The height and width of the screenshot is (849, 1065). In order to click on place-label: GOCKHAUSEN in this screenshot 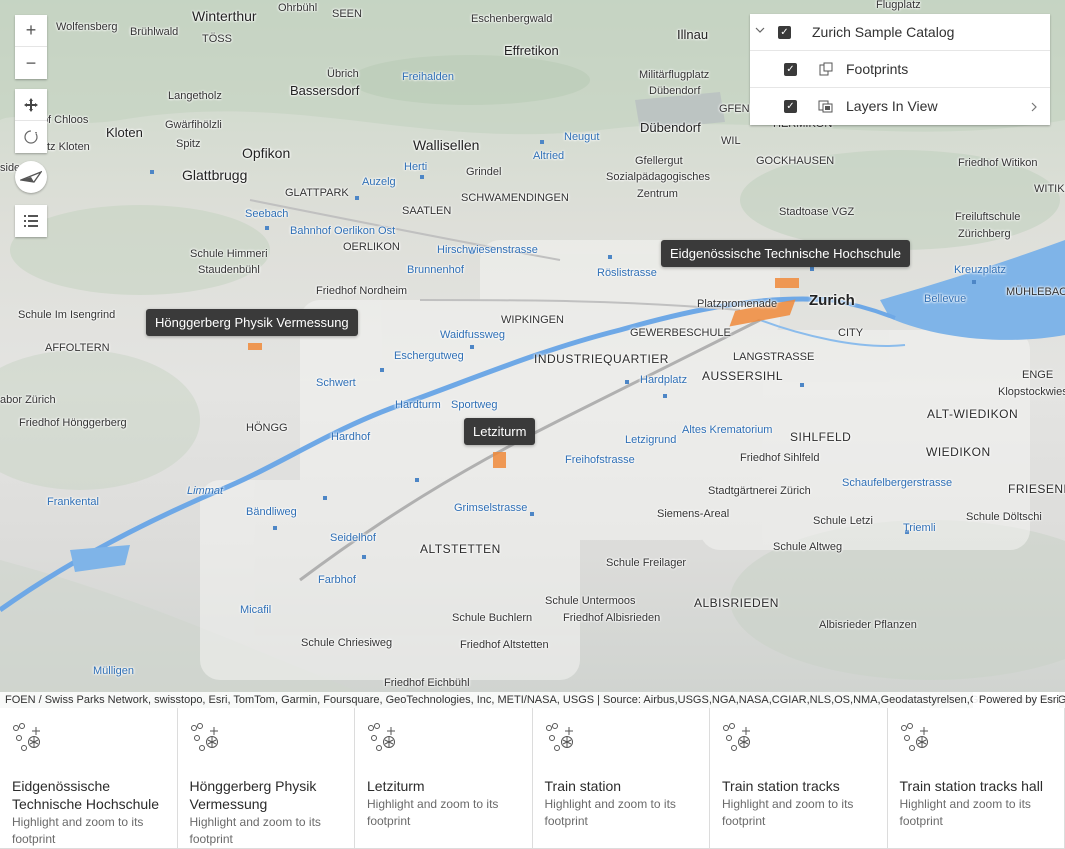, I will do `click(795, 161)`.